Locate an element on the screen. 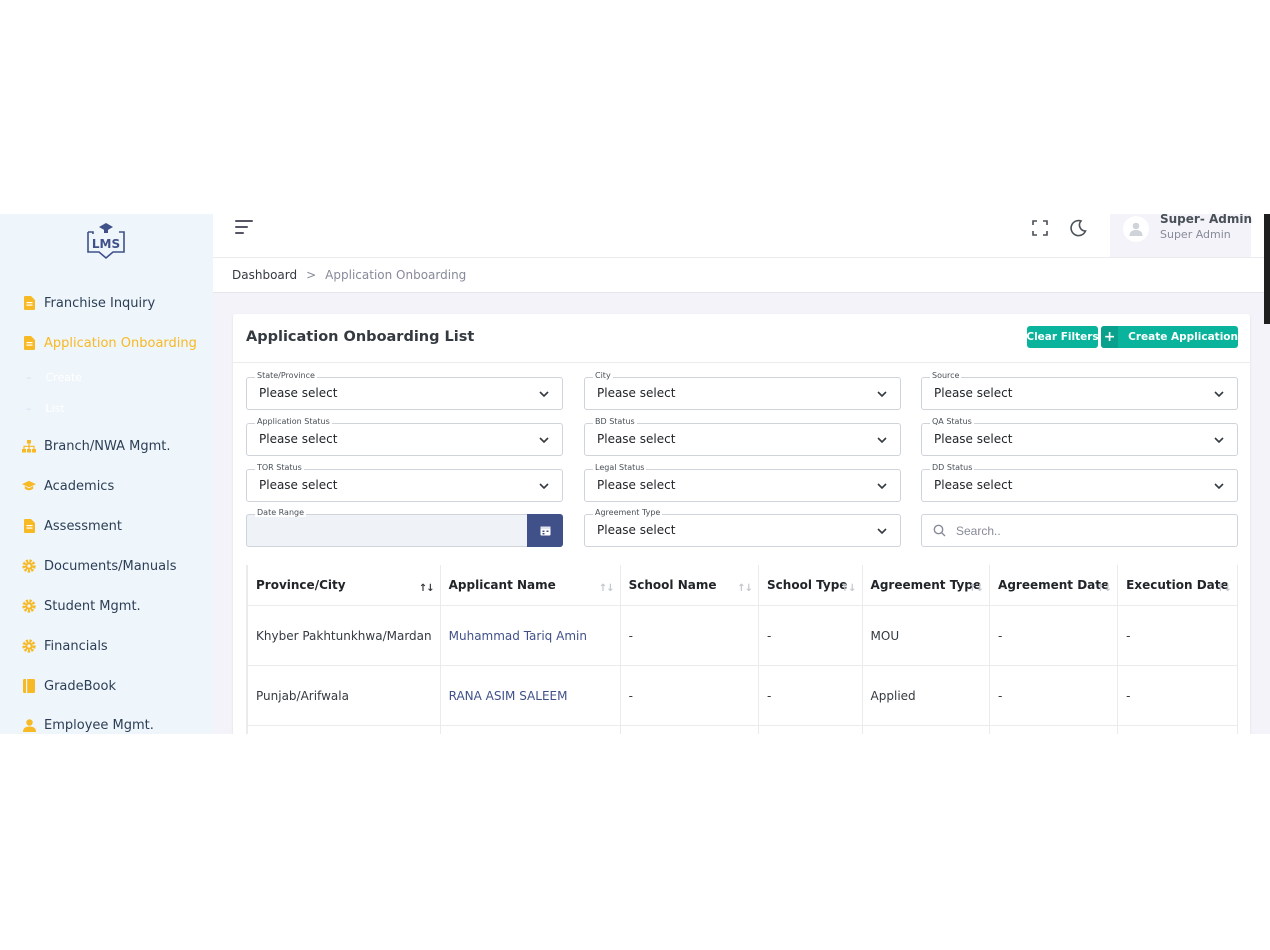 This screenshot has height=950, width=1270. state-province-select: State/Province Please select is located at coordinates (404, 390).